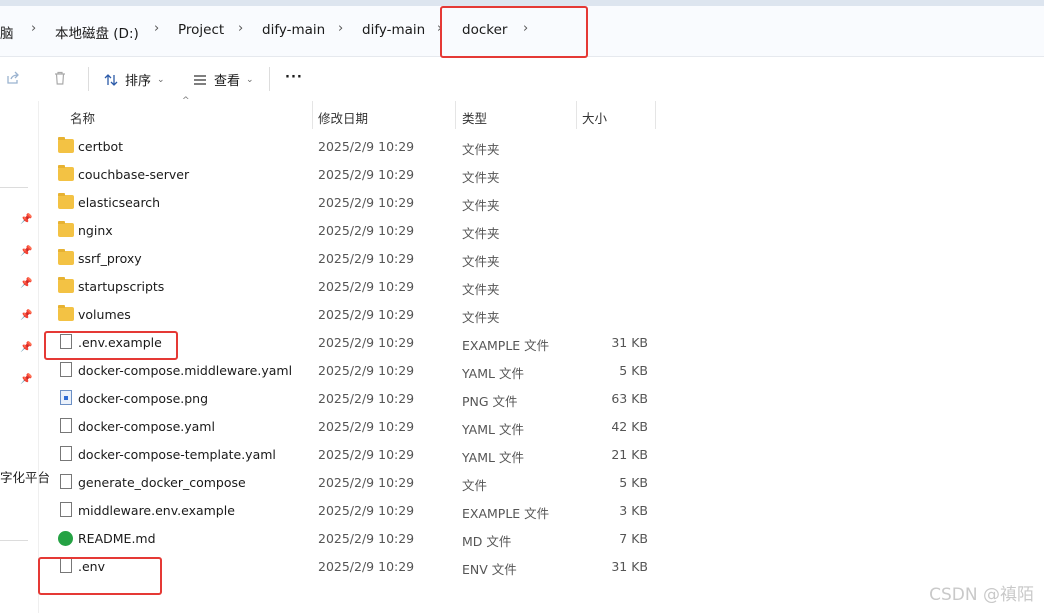  I want to click on breadcrumb-dify-main-inner: dify-main, so click(393, 30).